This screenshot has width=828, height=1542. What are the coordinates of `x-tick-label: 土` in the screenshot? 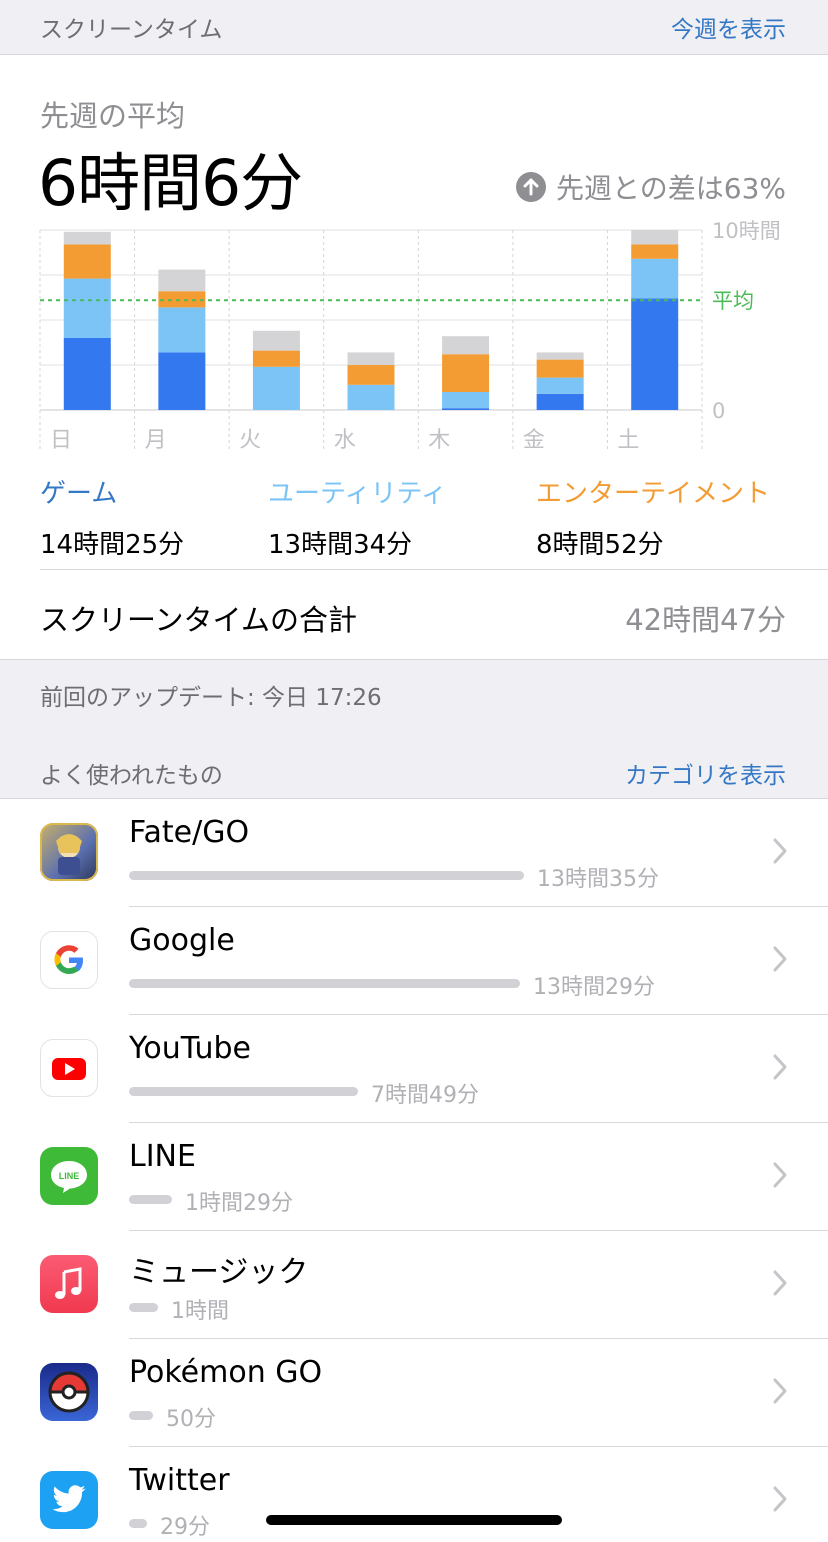 It's located at (628, 440).